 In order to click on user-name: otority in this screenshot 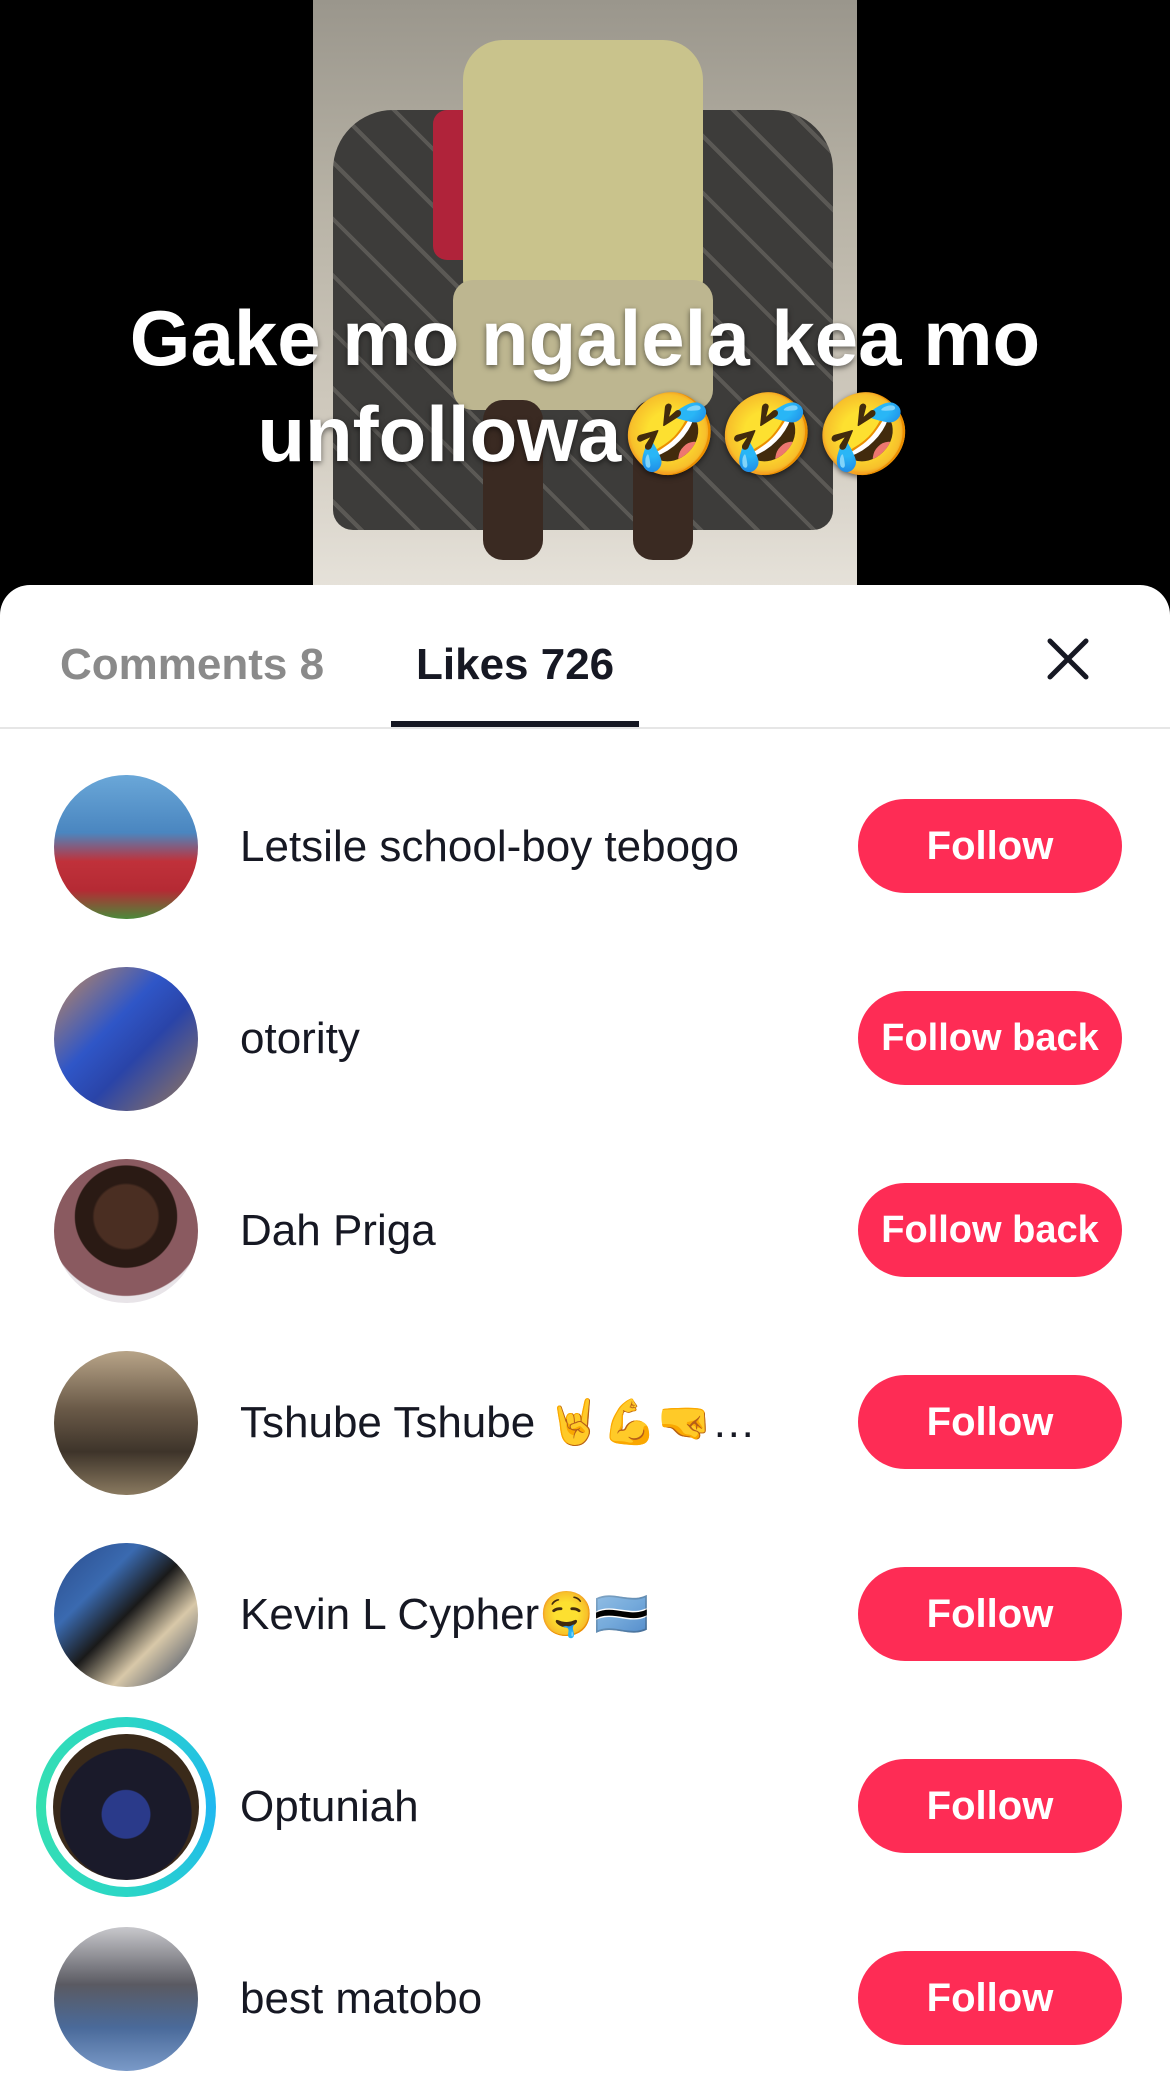, I will do `click(300, 1039)`.